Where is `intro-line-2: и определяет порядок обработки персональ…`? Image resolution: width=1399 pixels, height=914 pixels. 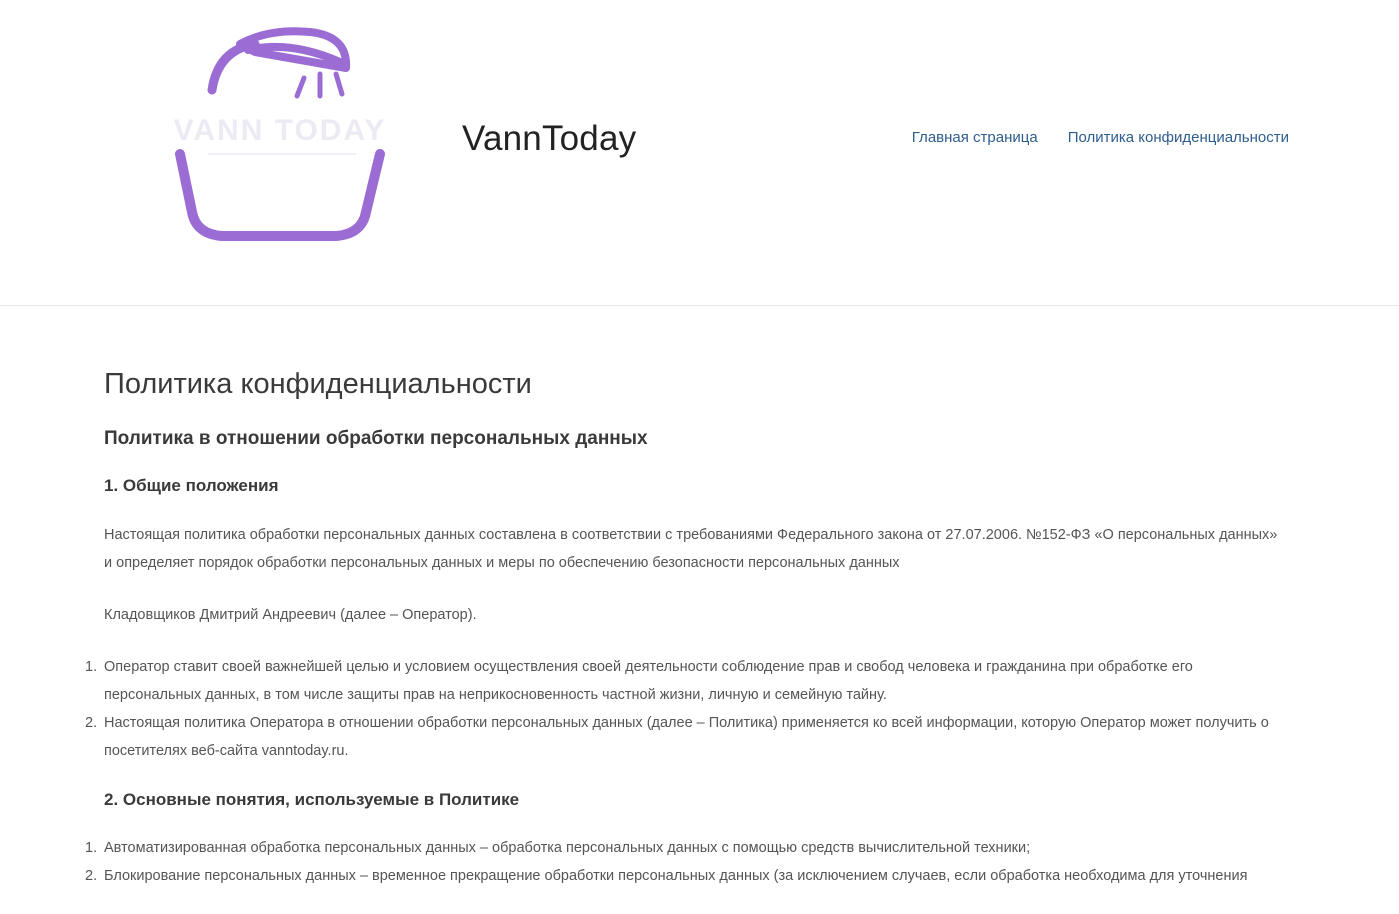
intro-line-2: и определяет порядок обработки персональ… is located at coordinates (502, 563).